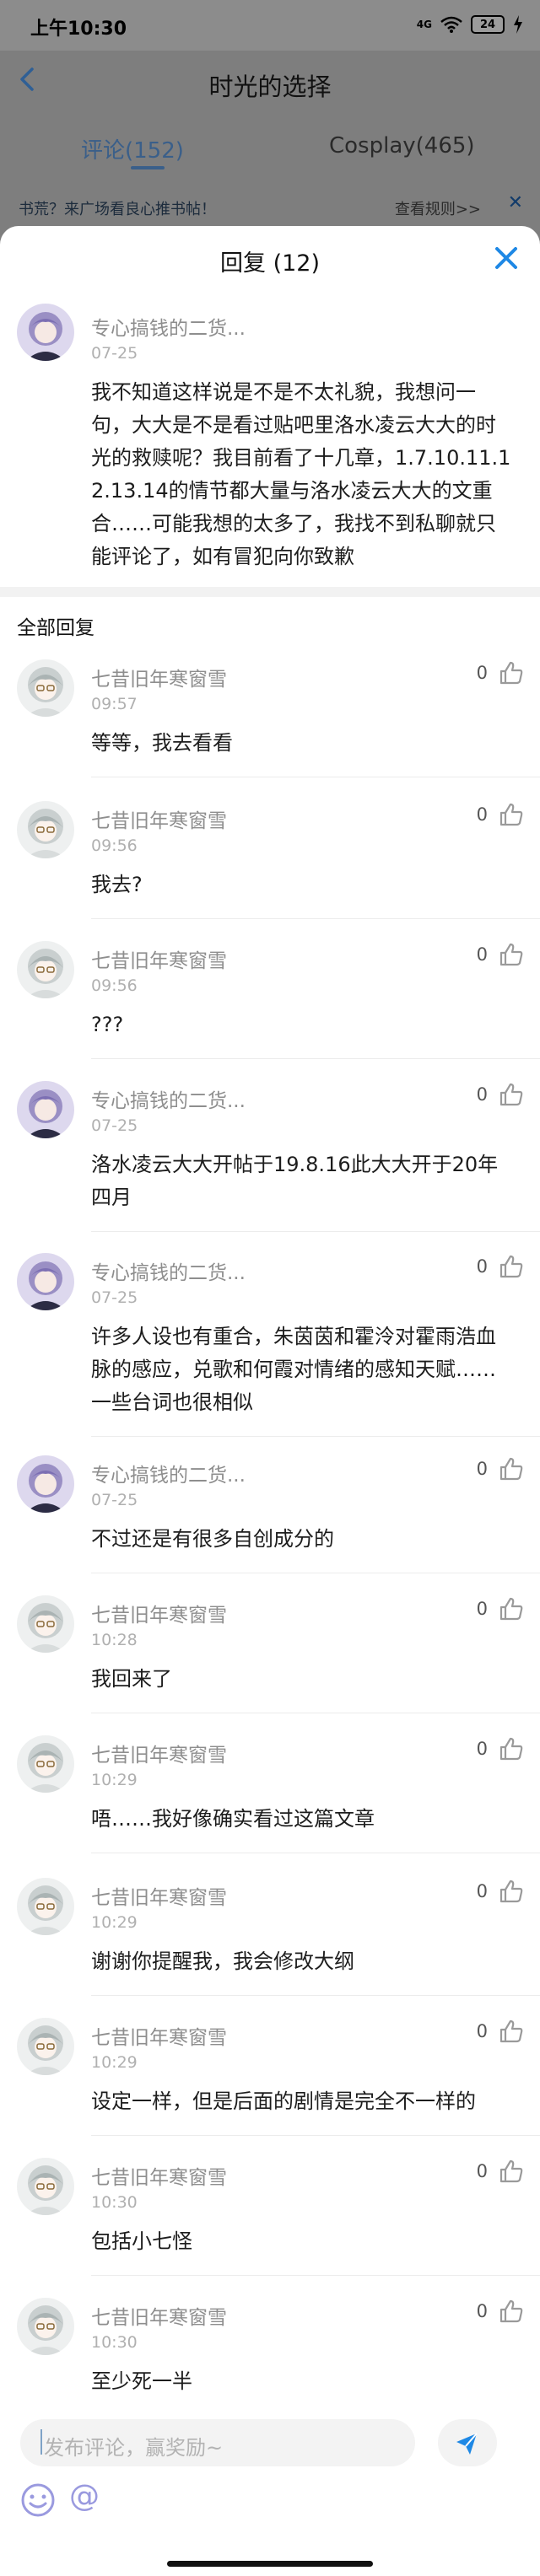 The height and width of the screenshot is (2576, 540). Describe the element at coordinates (270, 87) in the screenshot. I see `page-title: 时光的选择` at that location.